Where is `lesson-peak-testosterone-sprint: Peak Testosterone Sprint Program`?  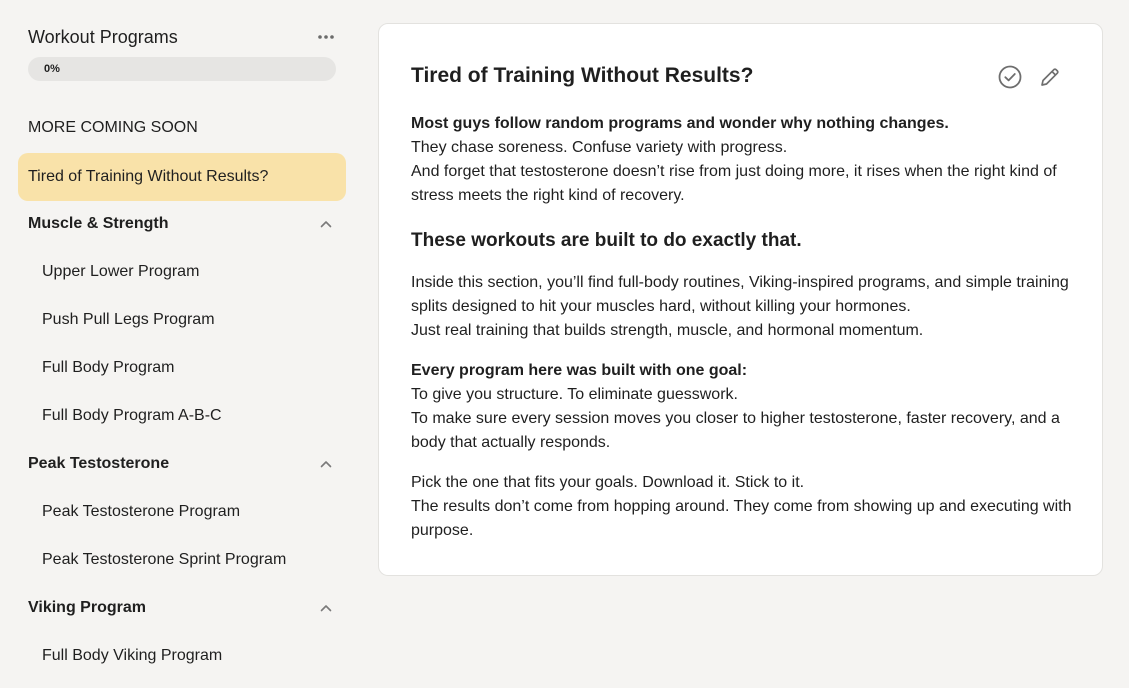 lesson-peak-testosterone-sprint: Peak Testosterone Sprint Program is located at coordinates (164, 560).